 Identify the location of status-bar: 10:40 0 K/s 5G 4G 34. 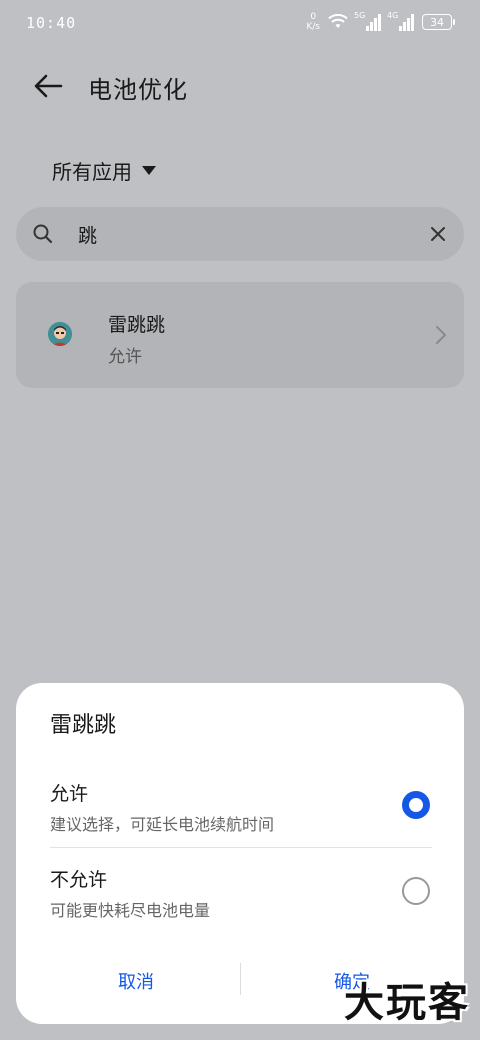
(240, 24).